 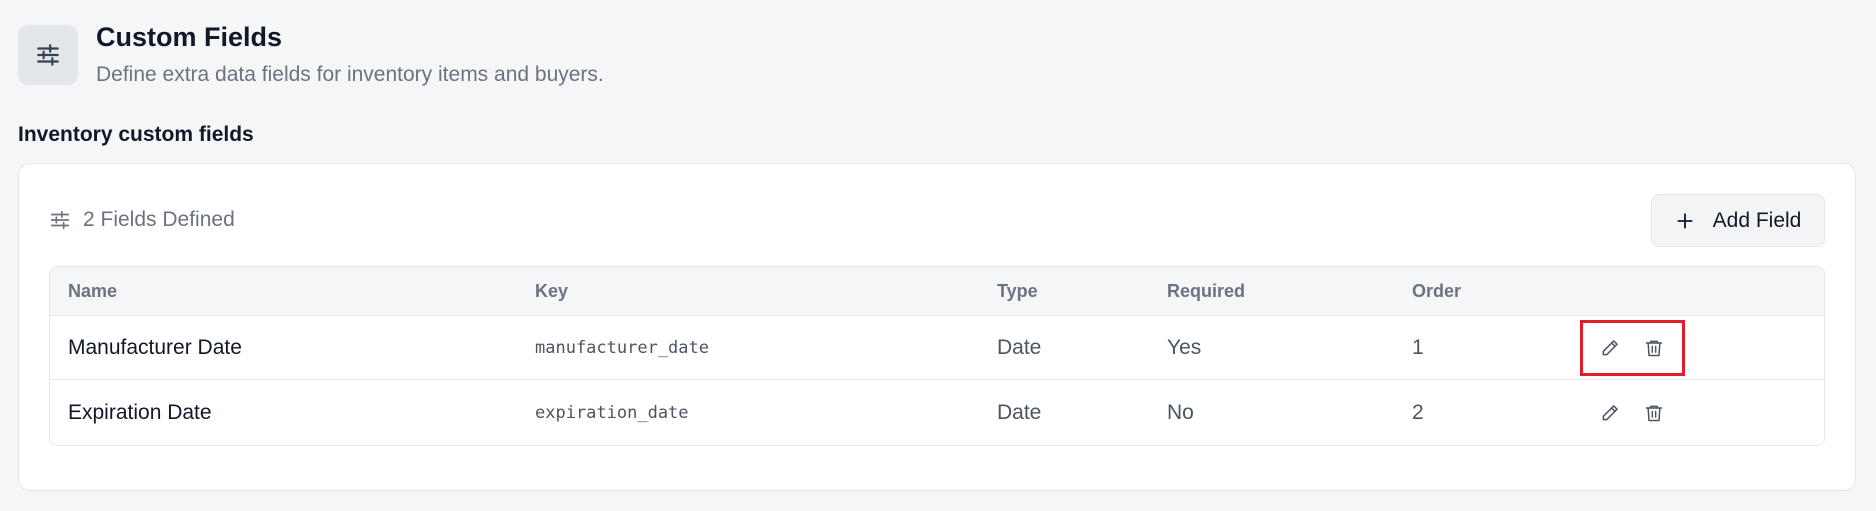 I want to click on field-order: 2, so click(x=1418, y=412).